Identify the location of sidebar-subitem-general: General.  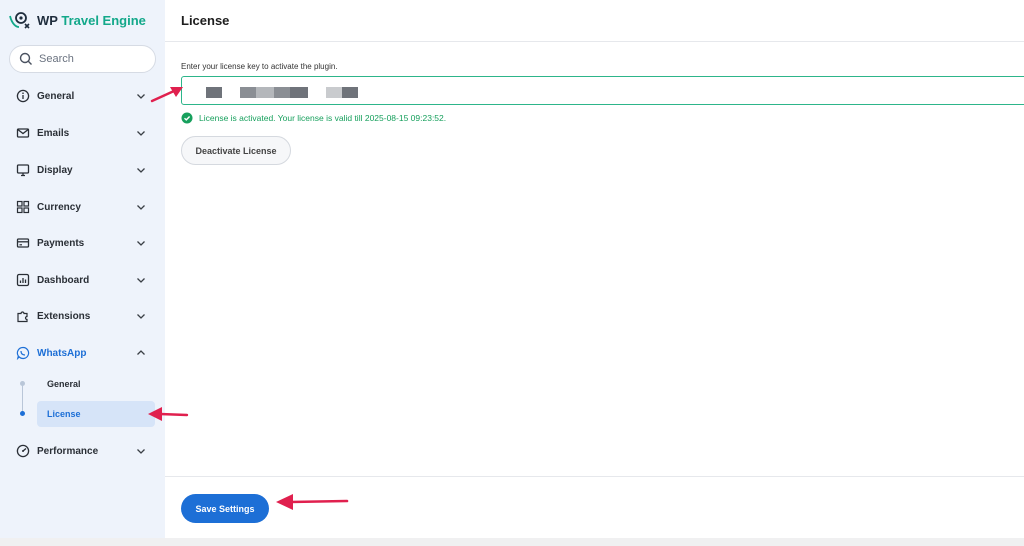
(96, 384).